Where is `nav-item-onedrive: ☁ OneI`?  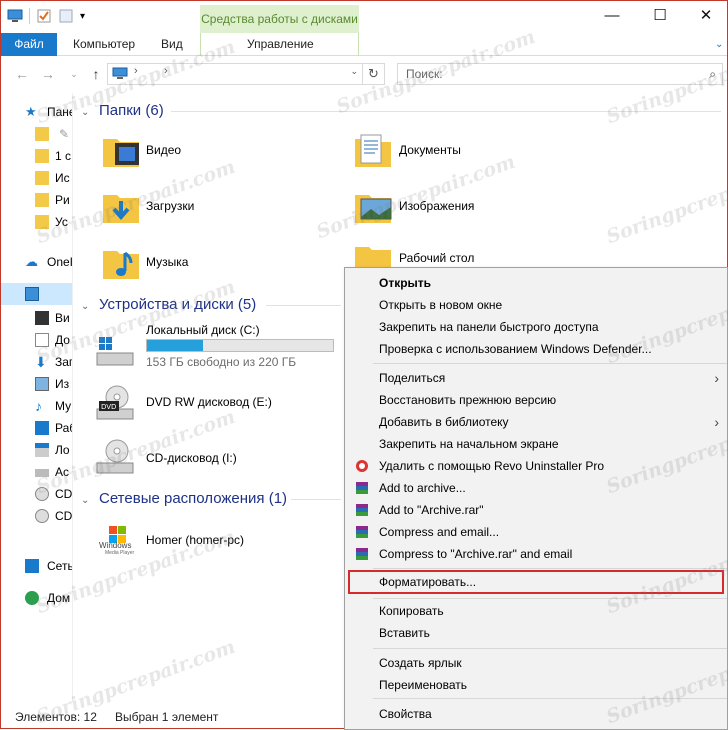 nav-item-onedrive: ☁ OneI is located at coordinates (36, 262).